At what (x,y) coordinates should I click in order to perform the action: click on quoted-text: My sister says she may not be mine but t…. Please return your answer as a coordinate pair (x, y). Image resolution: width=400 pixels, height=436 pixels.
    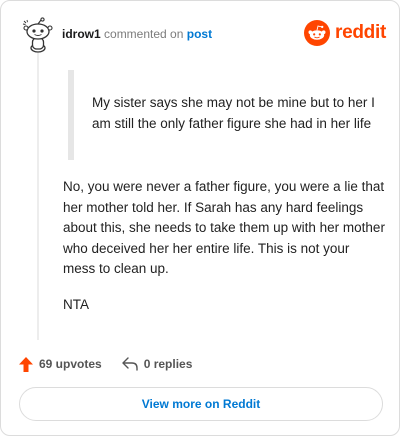
    Looking at the image, I should click on (233, 113).